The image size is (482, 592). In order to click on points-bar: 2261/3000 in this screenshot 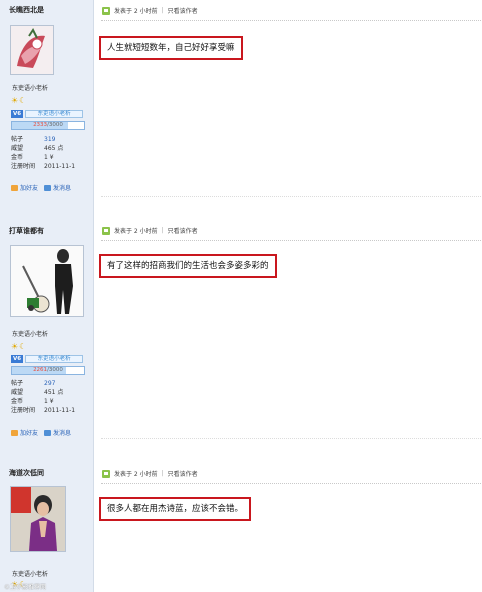, I will do `click(48, 370)`.